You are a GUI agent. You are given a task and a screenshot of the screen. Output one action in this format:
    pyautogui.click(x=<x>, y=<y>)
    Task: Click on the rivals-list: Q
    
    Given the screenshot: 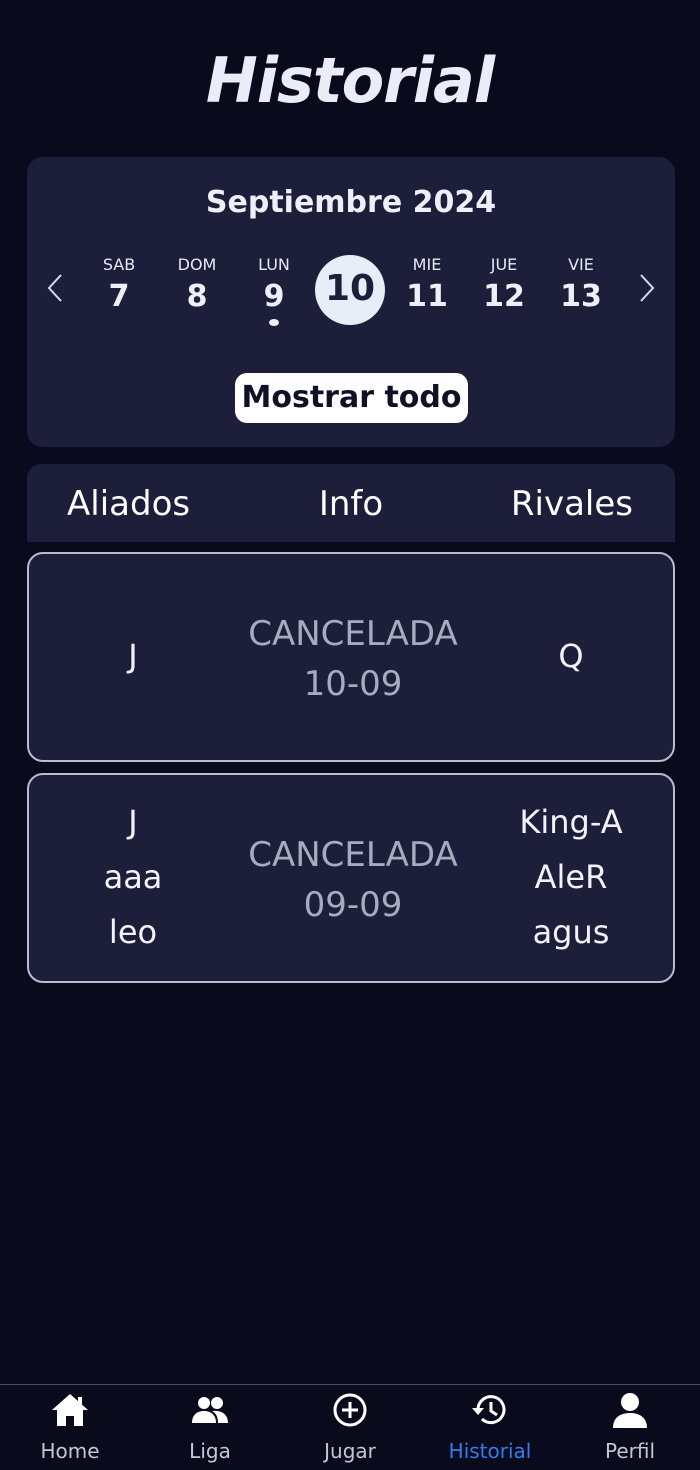 What is the action you would take?
    pyautogui.click(x=571, y=656)
    